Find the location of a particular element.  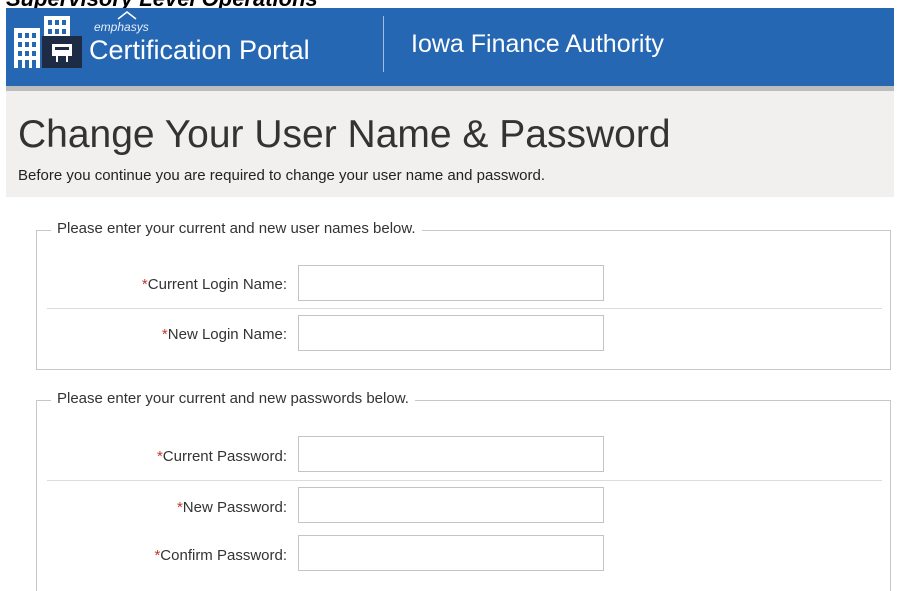

new-login-name-input is located at coordinates (451, 333).